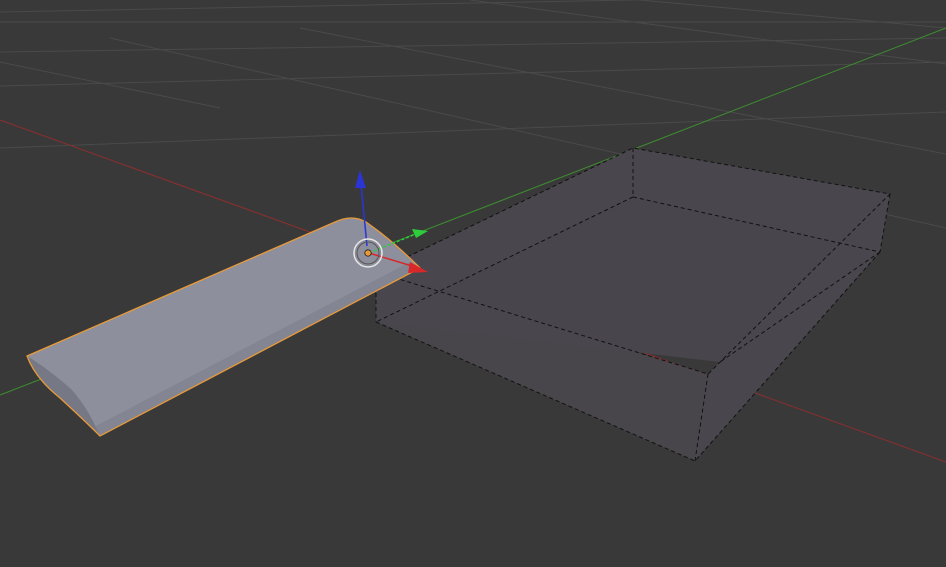 Image resolution: width=946 pixels, height=567 pixels. Describe the element at coordinates (360, 179) in the screenshot. I see `z-axis-arrow-handle` at that location.